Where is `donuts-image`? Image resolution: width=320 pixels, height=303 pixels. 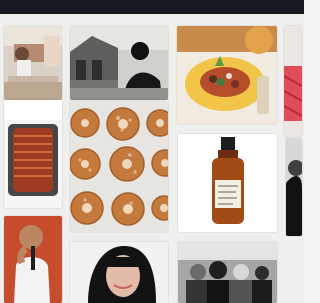 donuts-image is located at coordinates (119, 166).